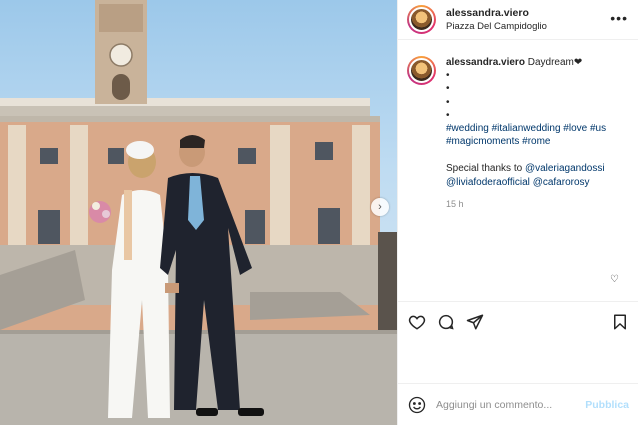 This screenshot has height=425, width=638. I want to click on thanks-prefix: Special thanks to, so click(485, 169).